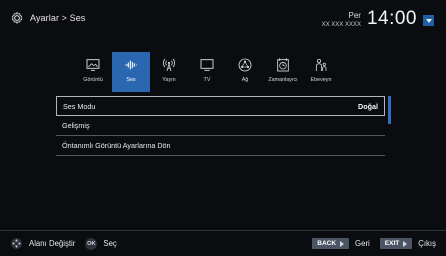 This screenshot has height=256, width=446. I want to click on ok-label: Seç, so click(110, 243).